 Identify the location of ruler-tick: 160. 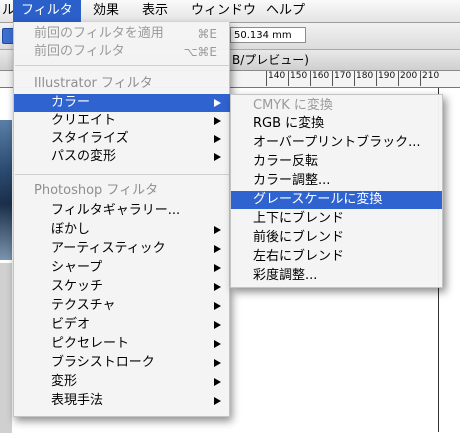
(319, 78).